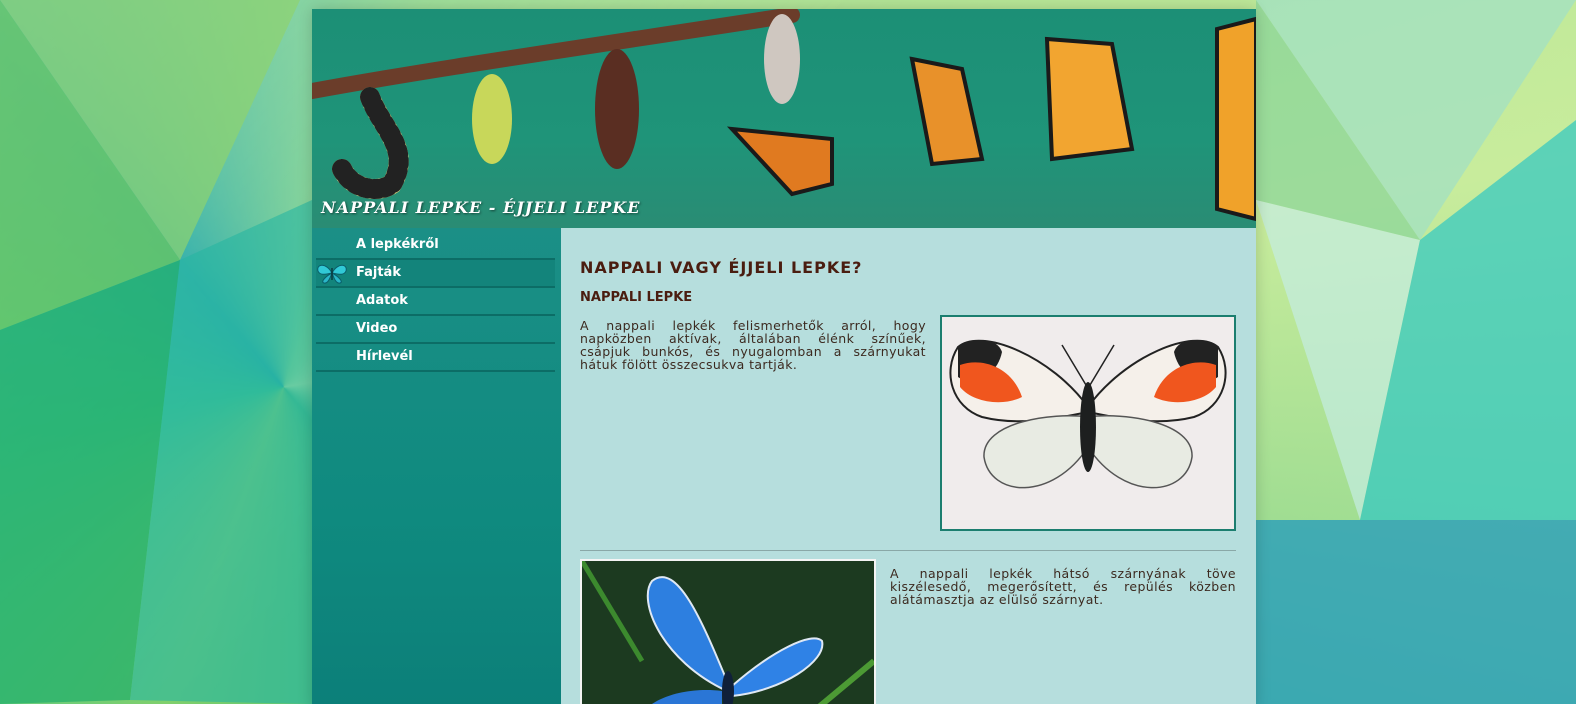 The height and width of the screenshot is (704, 1576). I want to click on sidebar-item-label: A lepkékről, so click(397, 244).